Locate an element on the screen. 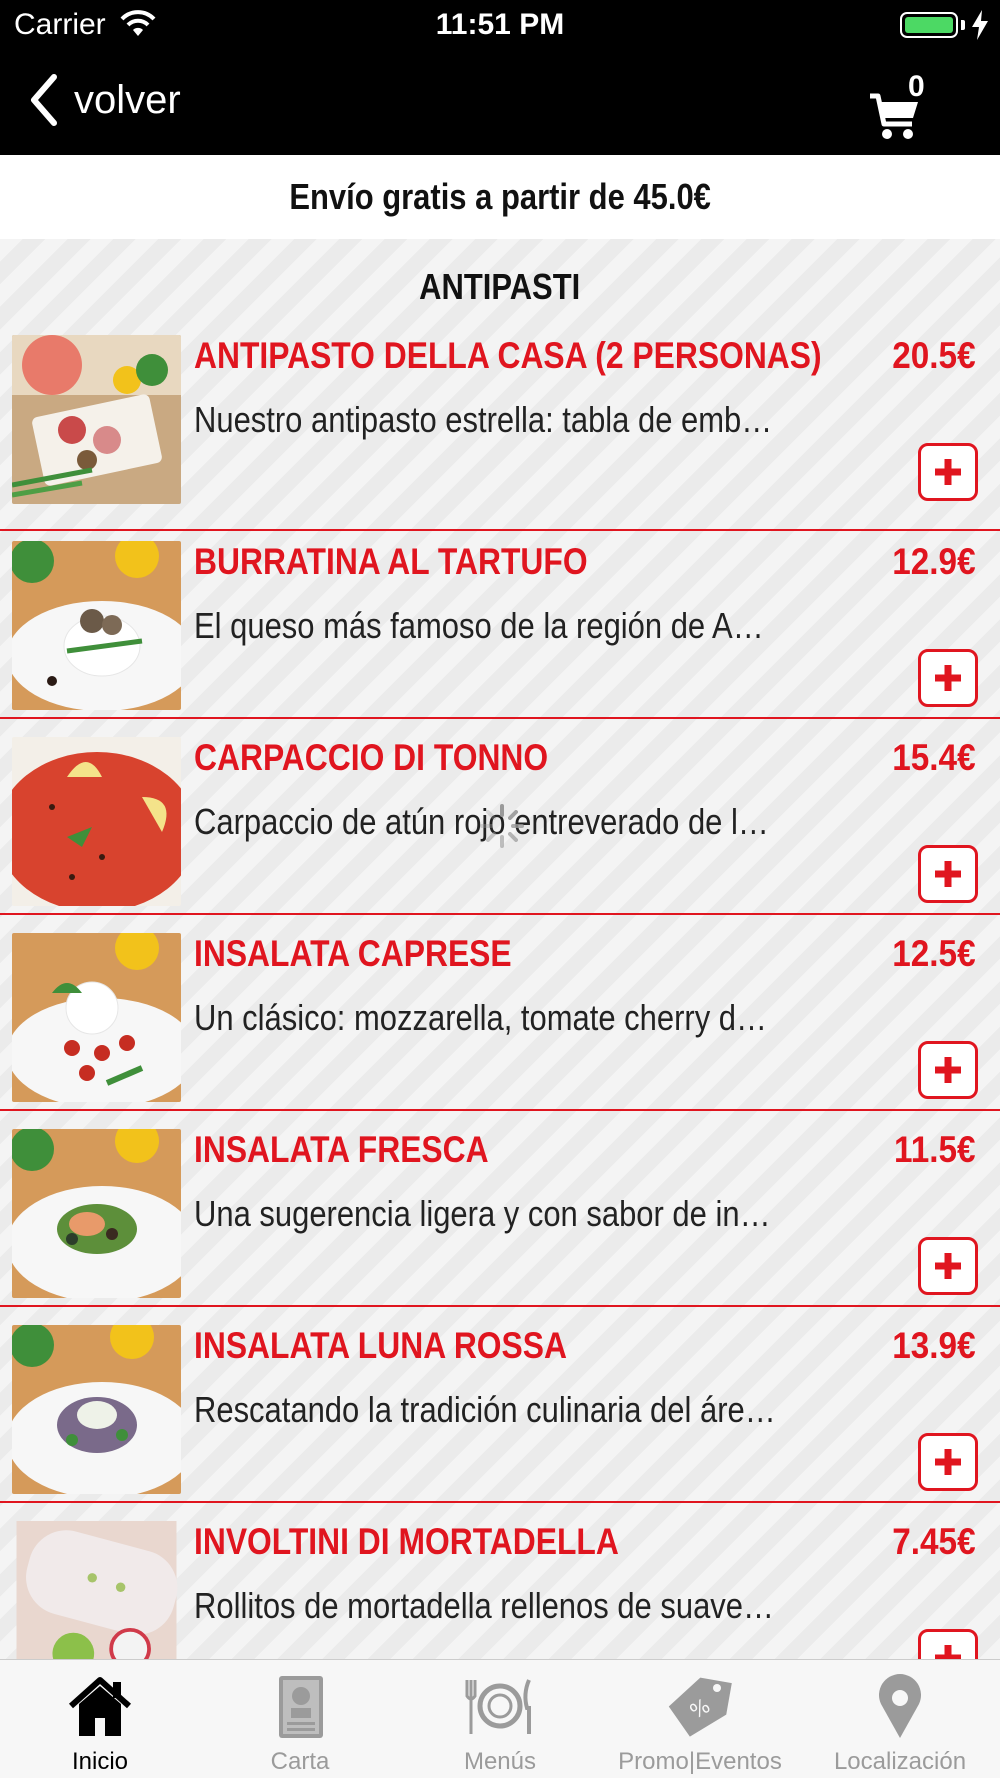 The width and height of the screenshot is (1000, 1778). loading-spinner-icon is located at coordinates (502, 826).